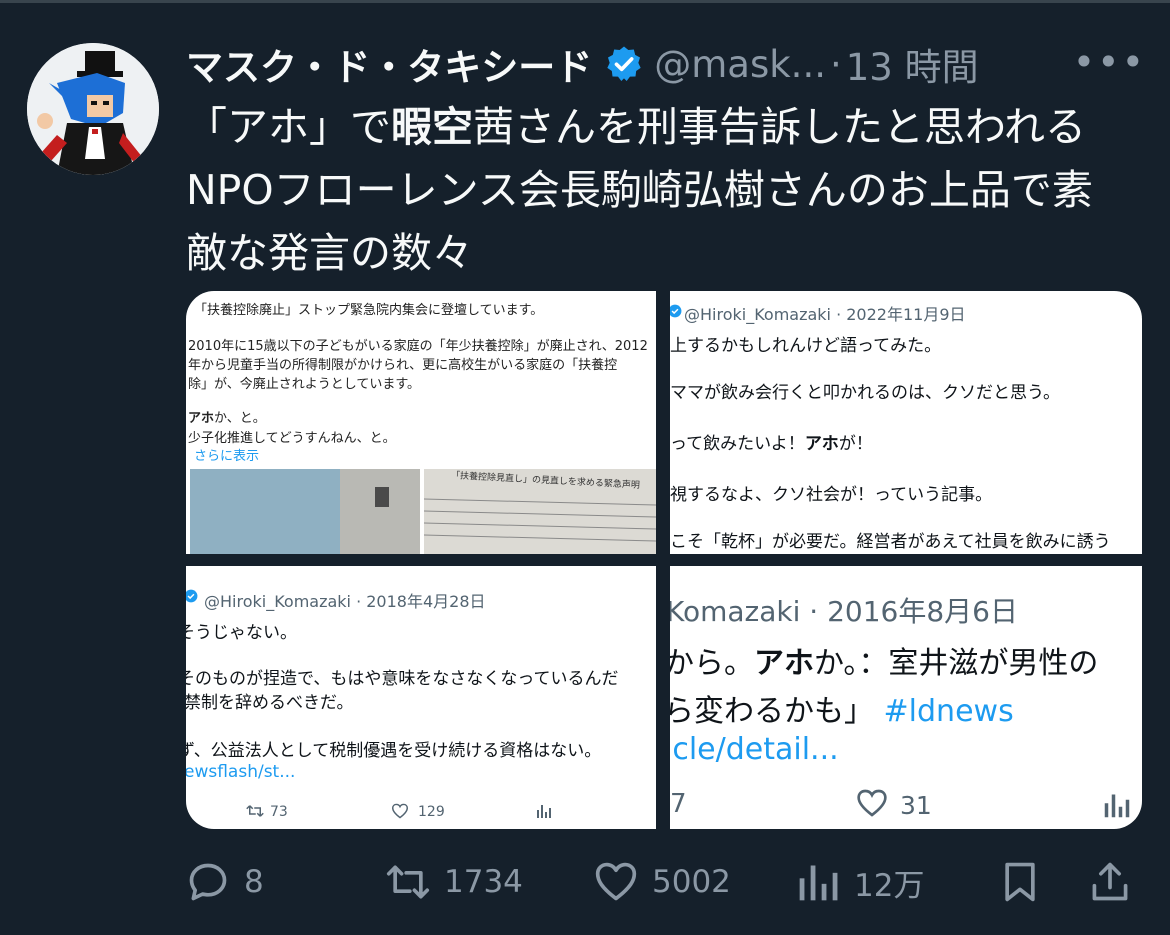  Describe the element at coordinates (806, 346) in the screenshot. I see `img2-line-1: 上するかもしれんけど語ってみた。` at that location.